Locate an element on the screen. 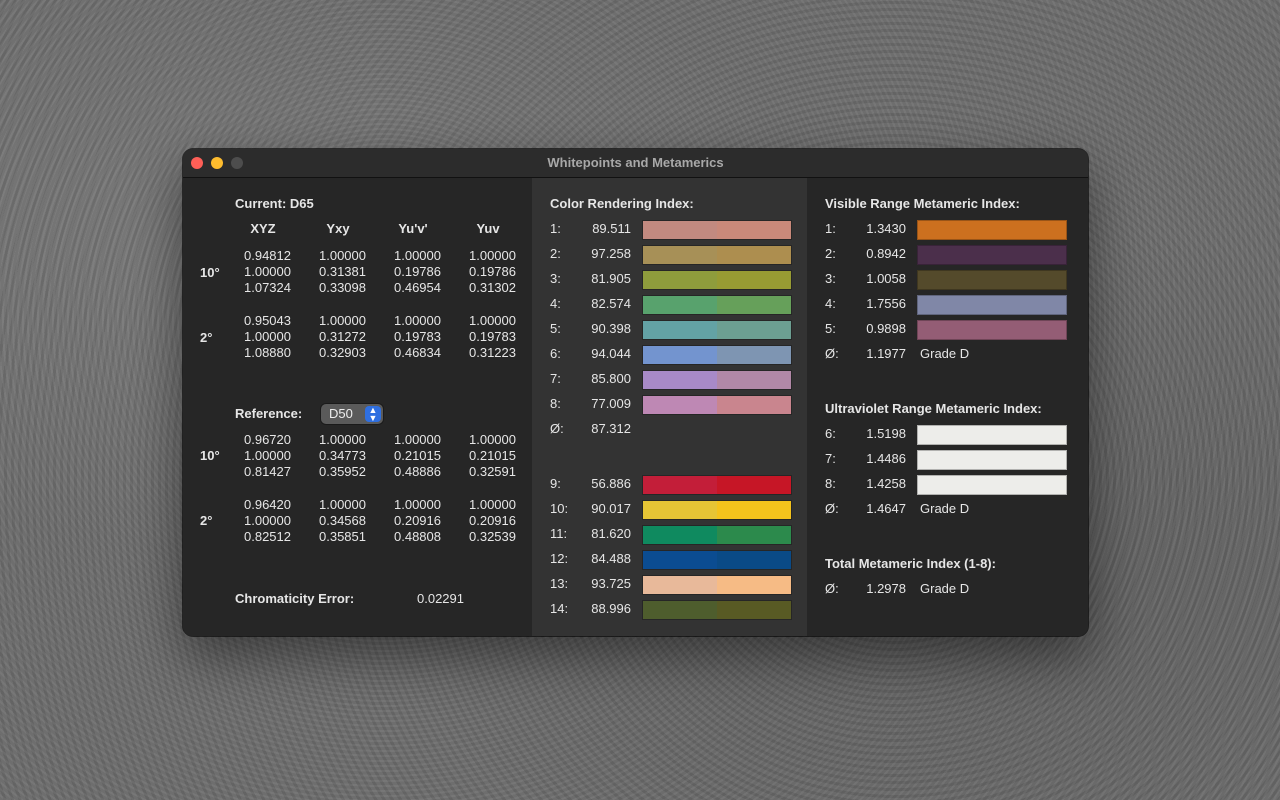  total-mi-average-value: 1.2978 is located at coordinates (886, 588).